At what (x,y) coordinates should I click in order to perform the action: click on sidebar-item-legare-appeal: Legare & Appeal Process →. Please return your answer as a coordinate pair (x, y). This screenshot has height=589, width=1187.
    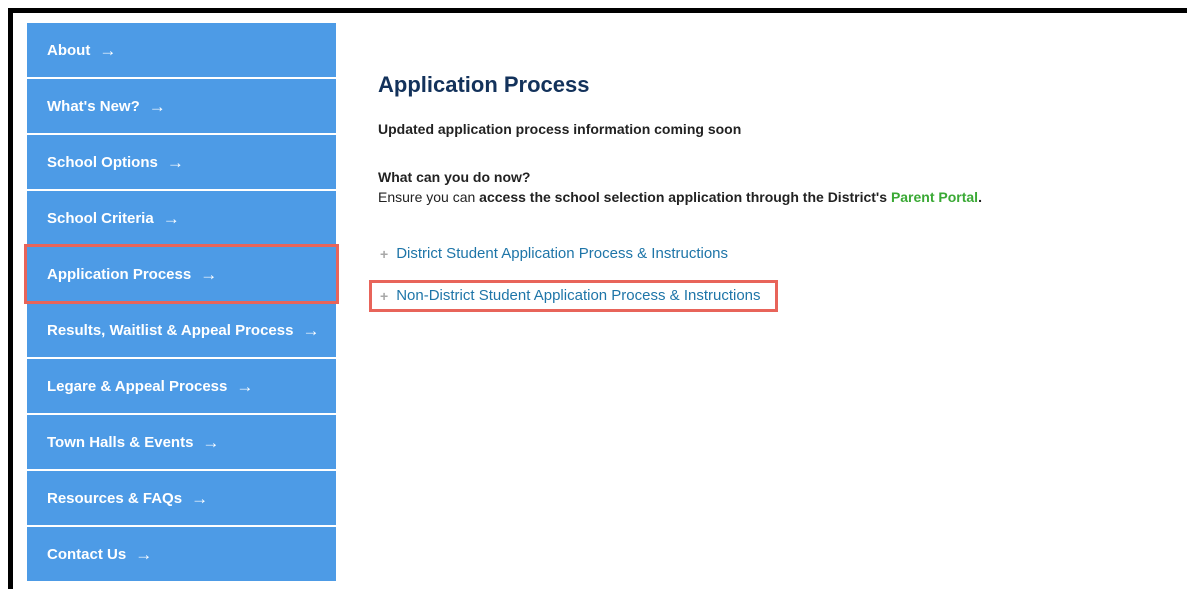
    Looking at the image, I should click on (181, 386).